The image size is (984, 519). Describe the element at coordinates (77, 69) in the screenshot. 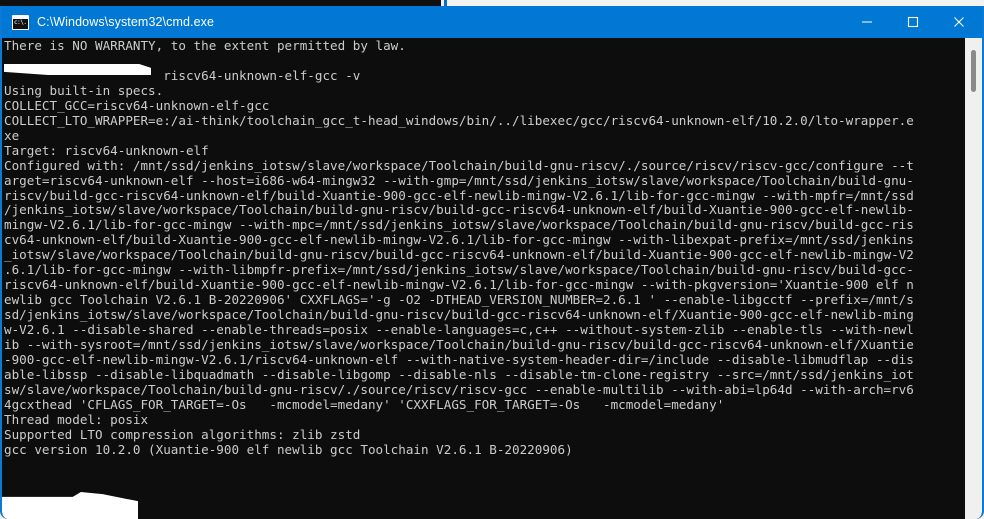

I see `redacted-prompt-path-top` at that location.